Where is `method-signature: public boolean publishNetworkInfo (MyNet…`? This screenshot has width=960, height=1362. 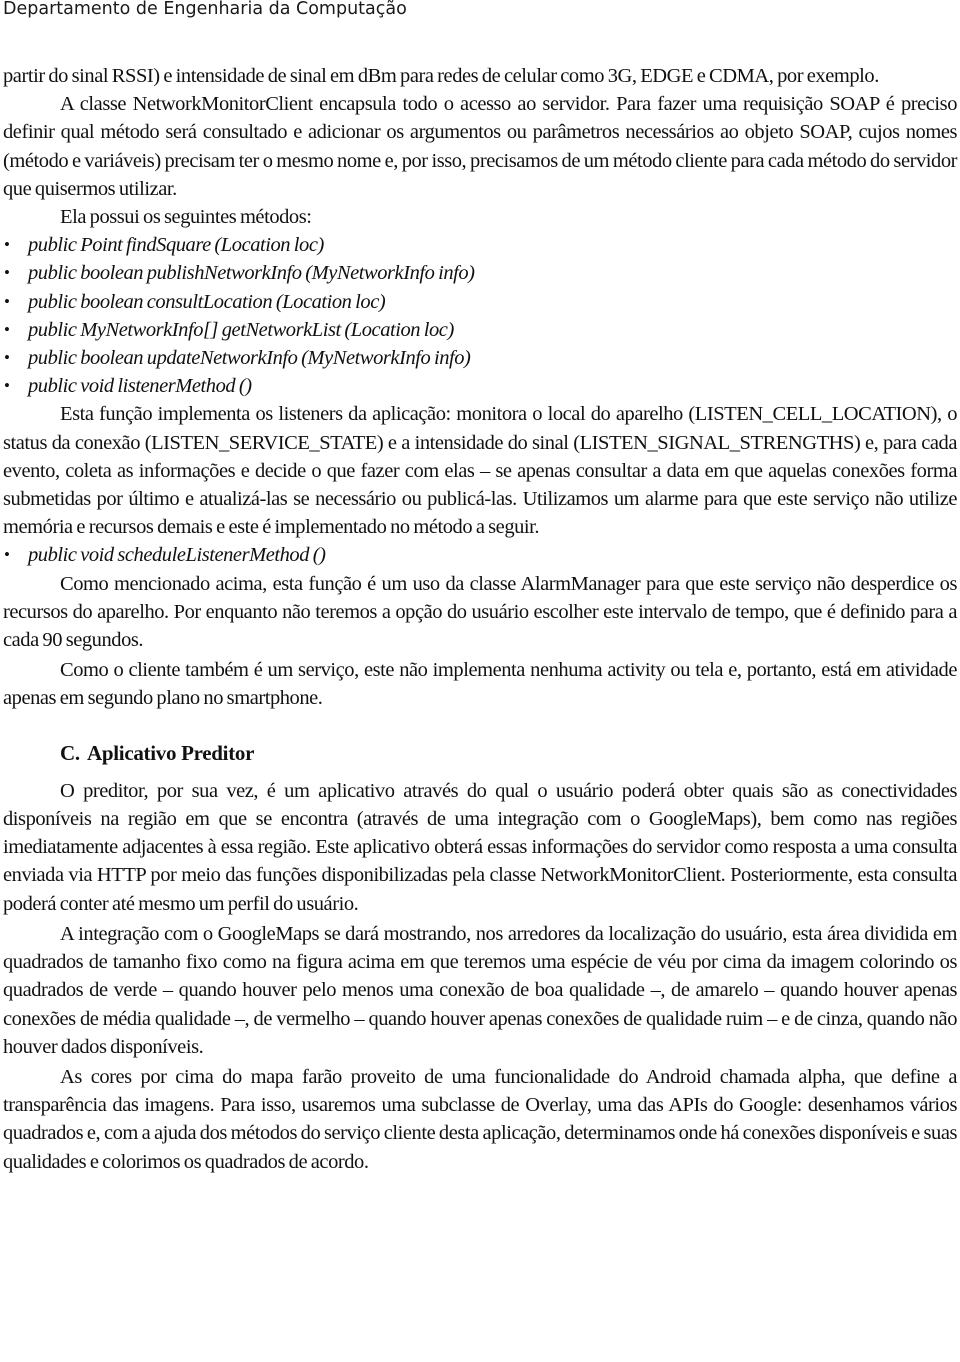
method-signature: public boolean publishNetworkInfo (MyNet… is located at coordinates (251, 273).